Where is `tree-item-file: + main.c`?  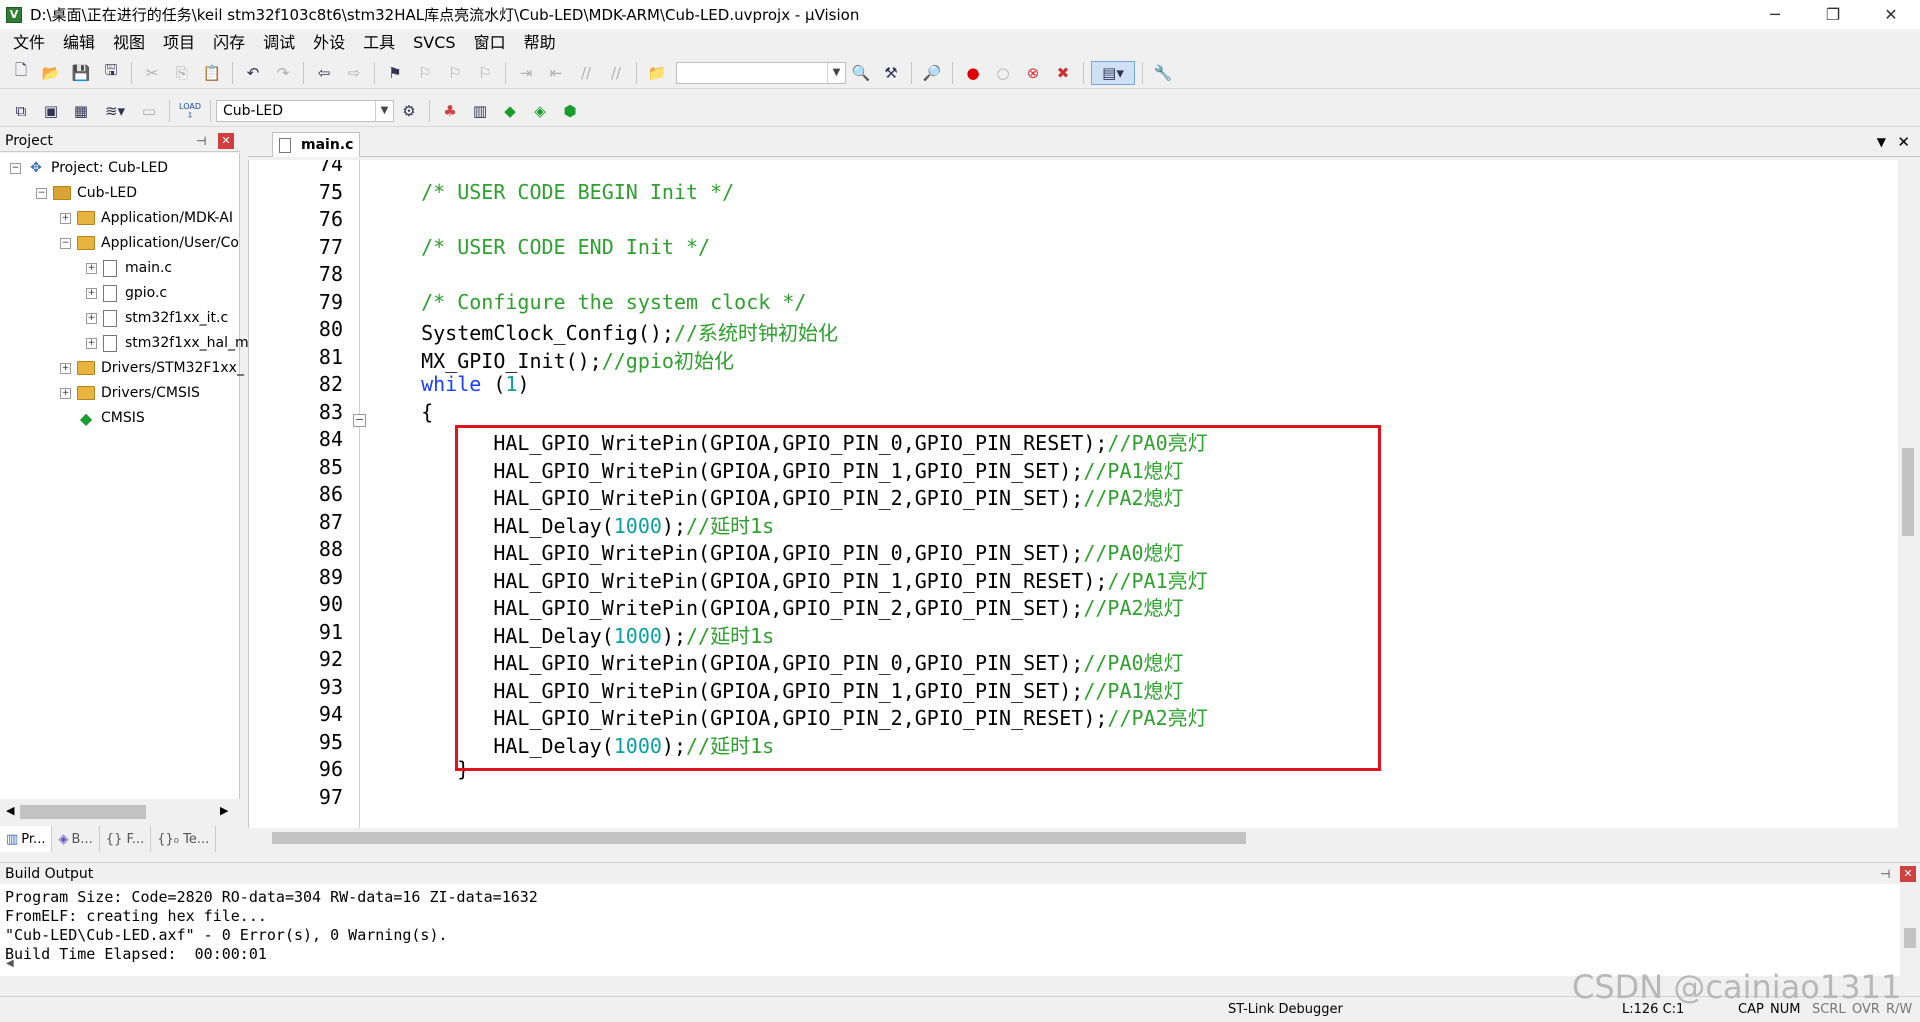
tree-item-file: + main.c is located at coordinates (129, 268).